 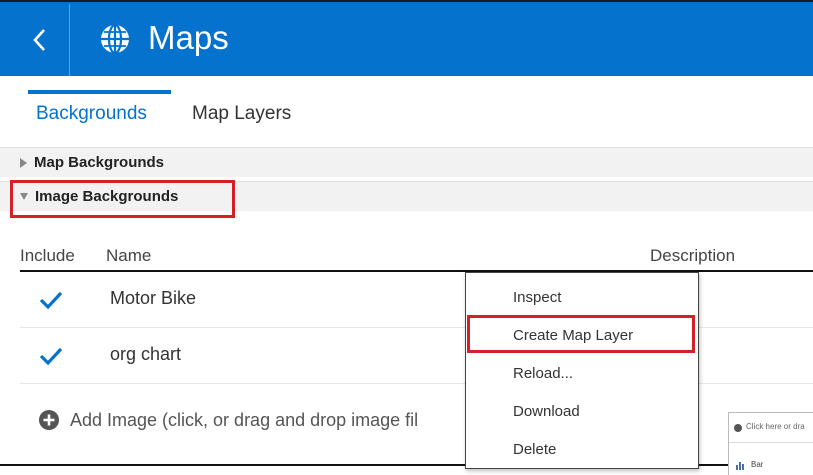 I want to click on column-header-description: Description, so click(x=692, y=256).